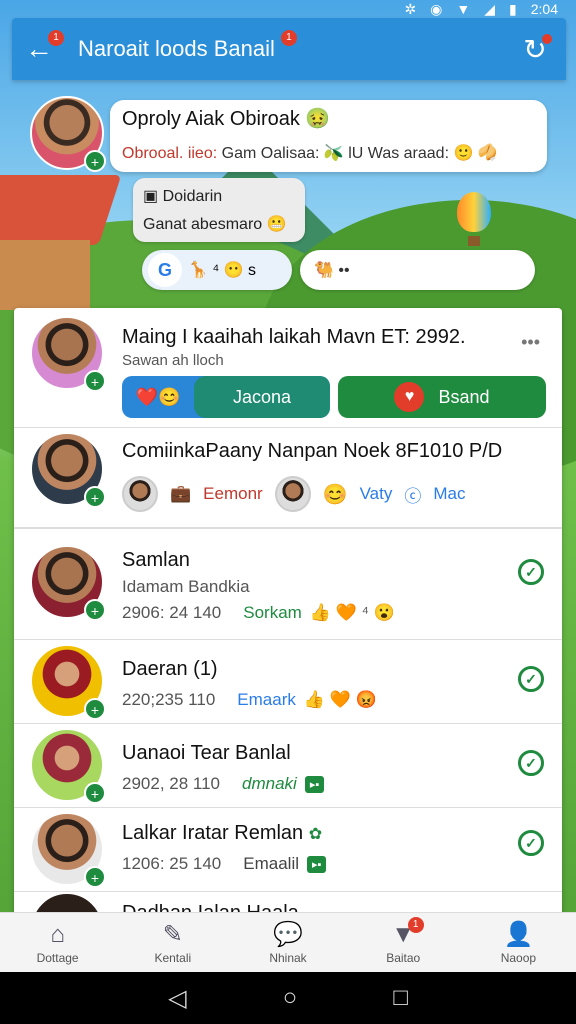 Image resolution: width=576 pixels, height=1024 pixels. Describe the element at coordinates (535, 49) in the screenshot. I see `refresh-button: ↻` at that location.